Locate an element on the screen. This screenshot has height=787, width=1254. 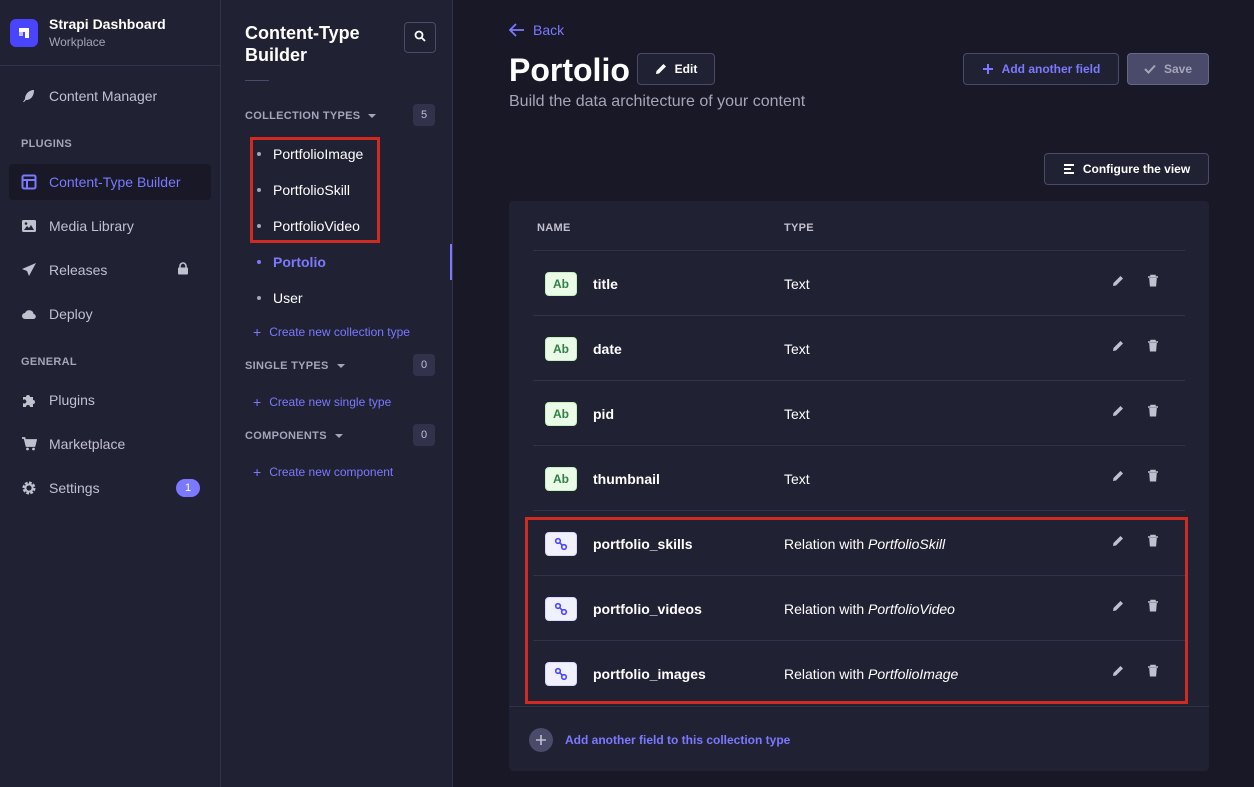
cart-icon is located at coordinates (29, 444).